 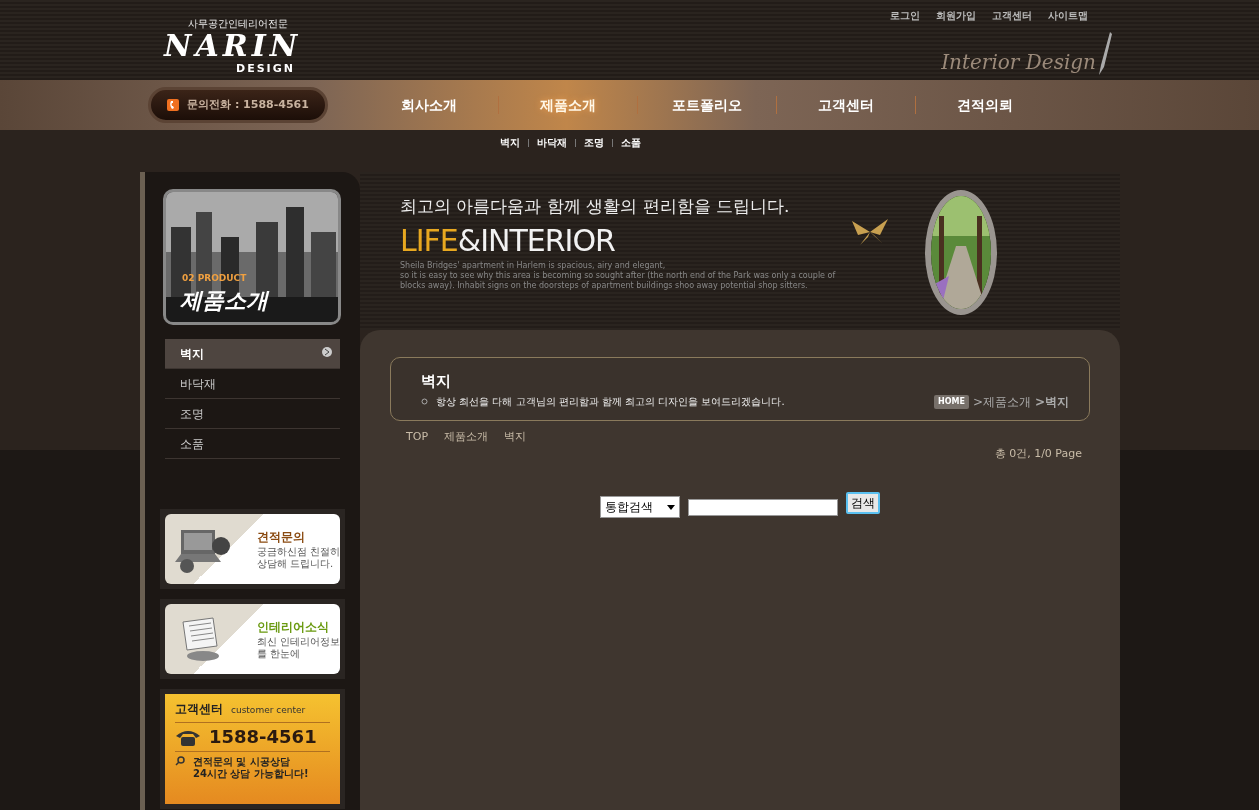 I want to click on caret-icon, so click(x=671, y=507).